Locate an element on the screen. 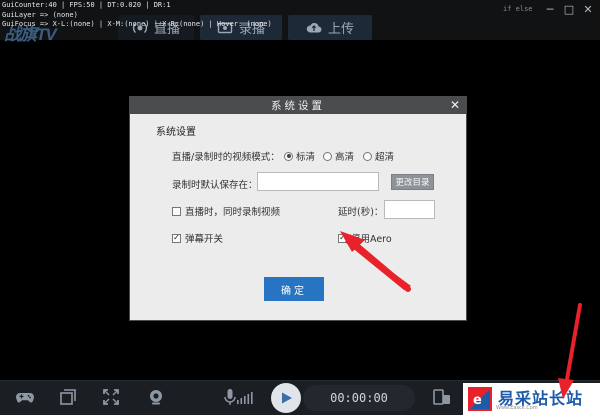 The height and width of the screenshot is (415, 600). record-while-live-checkbox: 直播时，同时录制视频 is located at coordinates (226, 211).